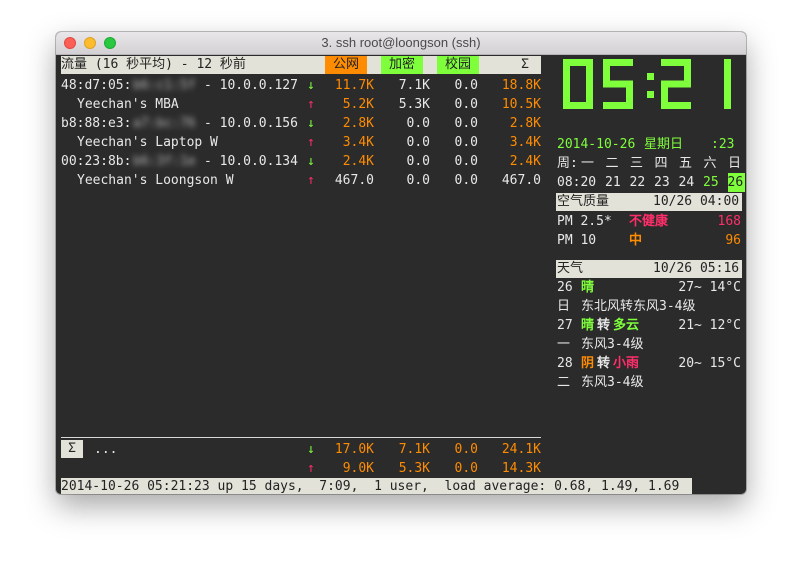 Image resolution: width=802 pixels, height=575 pixels. What do you see at coordinates (584, 221) in the screenshot?
I see `pm25-label: PM 2.5*` at bounding box center [584, 221].